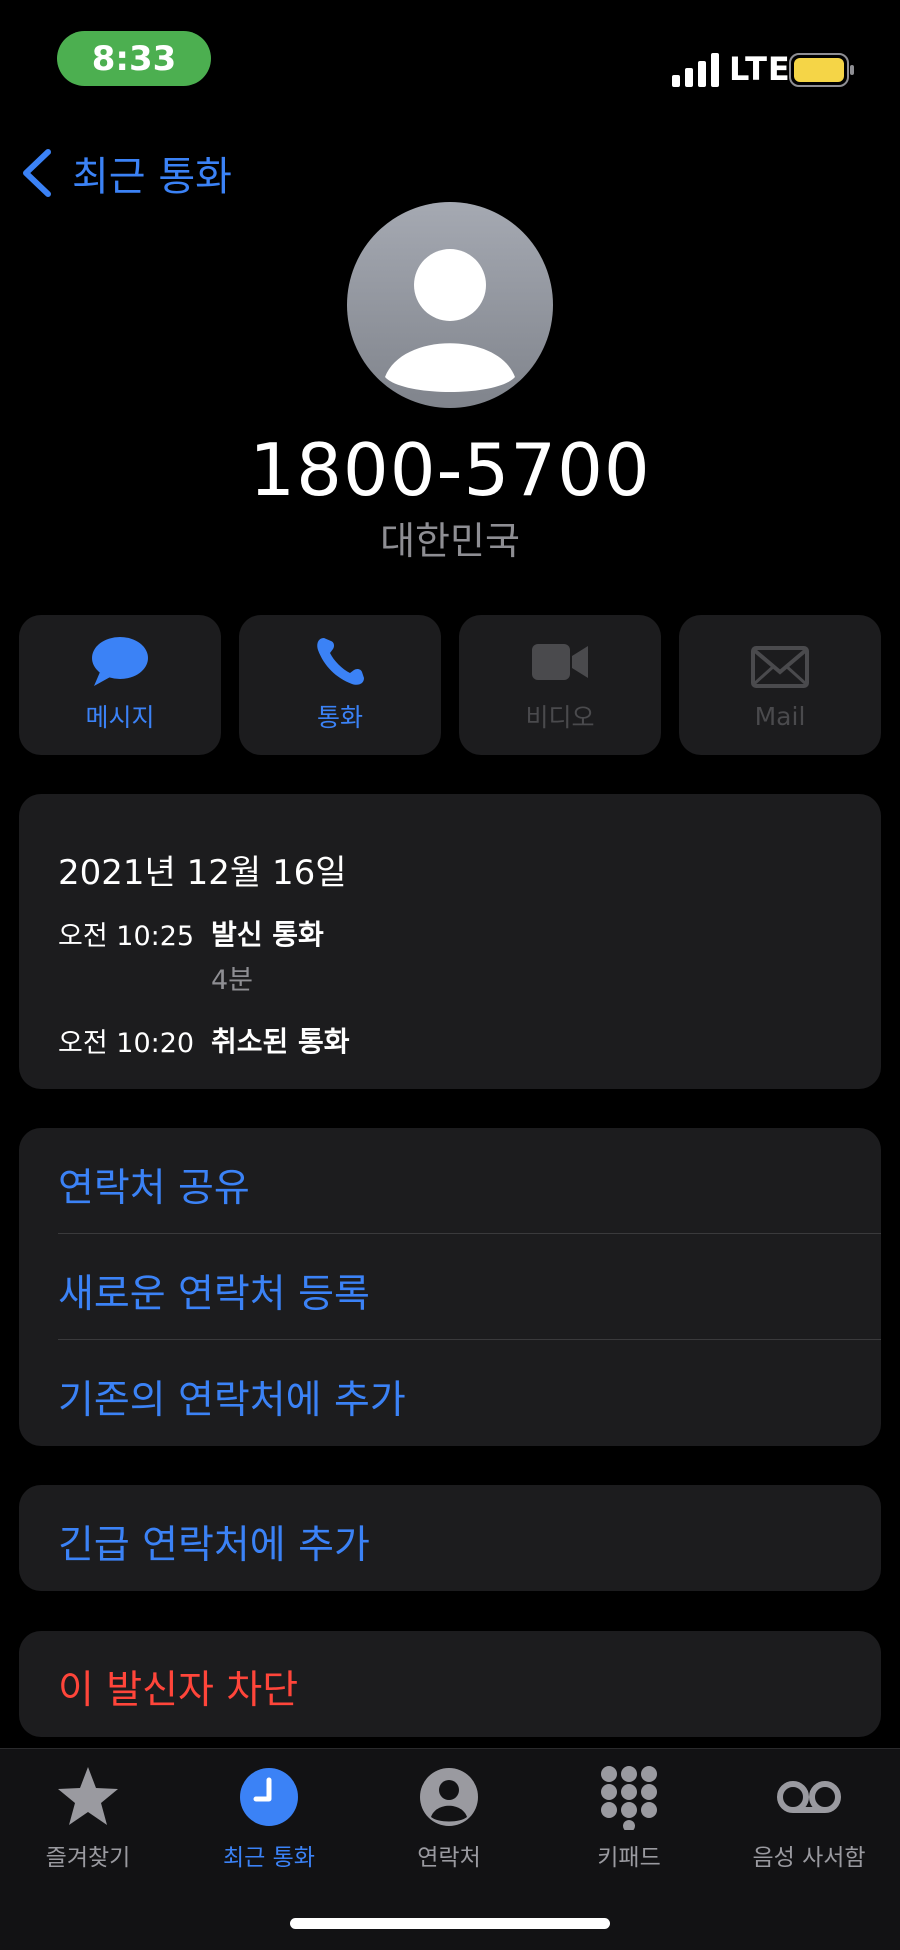 Image resolution: width=900 pixels, height=1950 pixels. What do you see at coordinates (267, 934) in the screenshot?
I see `call-type: 발신 통화` at bounding box center [267, 934].